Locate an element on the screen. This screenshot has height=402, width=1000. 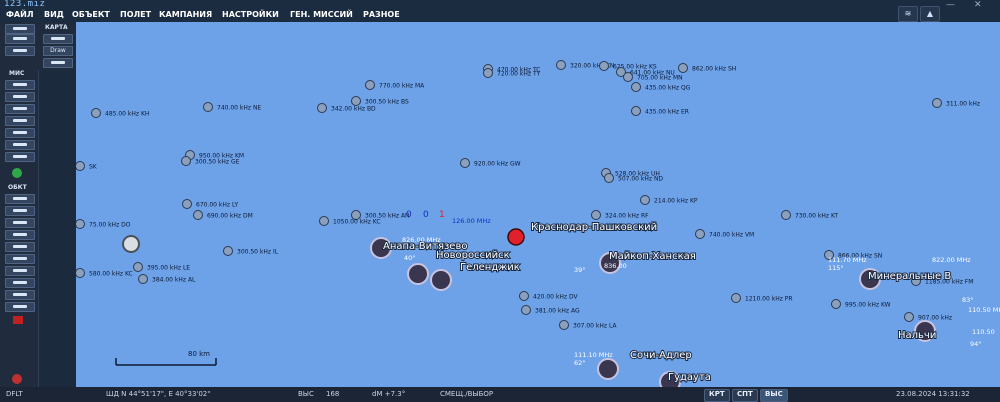
vehicle-group-button is located at coordinates (20, 235).